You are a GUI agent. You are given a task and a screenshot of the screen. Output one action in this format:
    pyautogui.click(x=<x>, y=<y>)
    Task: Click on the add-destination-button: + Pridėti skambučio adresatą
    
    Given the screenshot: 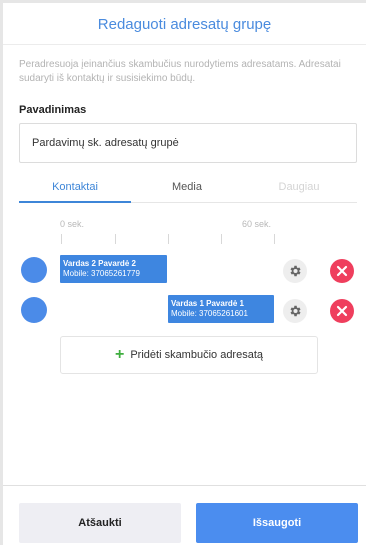 What is the action you would take?
    pyautogui.click(x=189, y=355)
    